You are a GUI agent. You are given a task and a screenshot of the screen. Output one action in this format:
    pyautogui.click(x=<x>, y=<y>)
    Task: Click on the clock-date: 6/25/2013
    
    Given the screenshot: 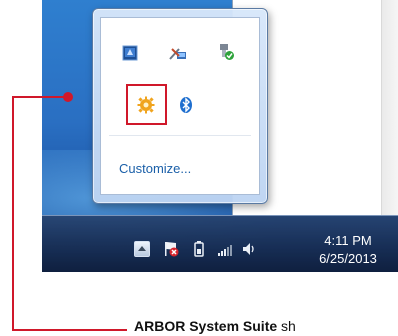 What is the action you would take?
    pyautogui.click(x=348, y=258)
    